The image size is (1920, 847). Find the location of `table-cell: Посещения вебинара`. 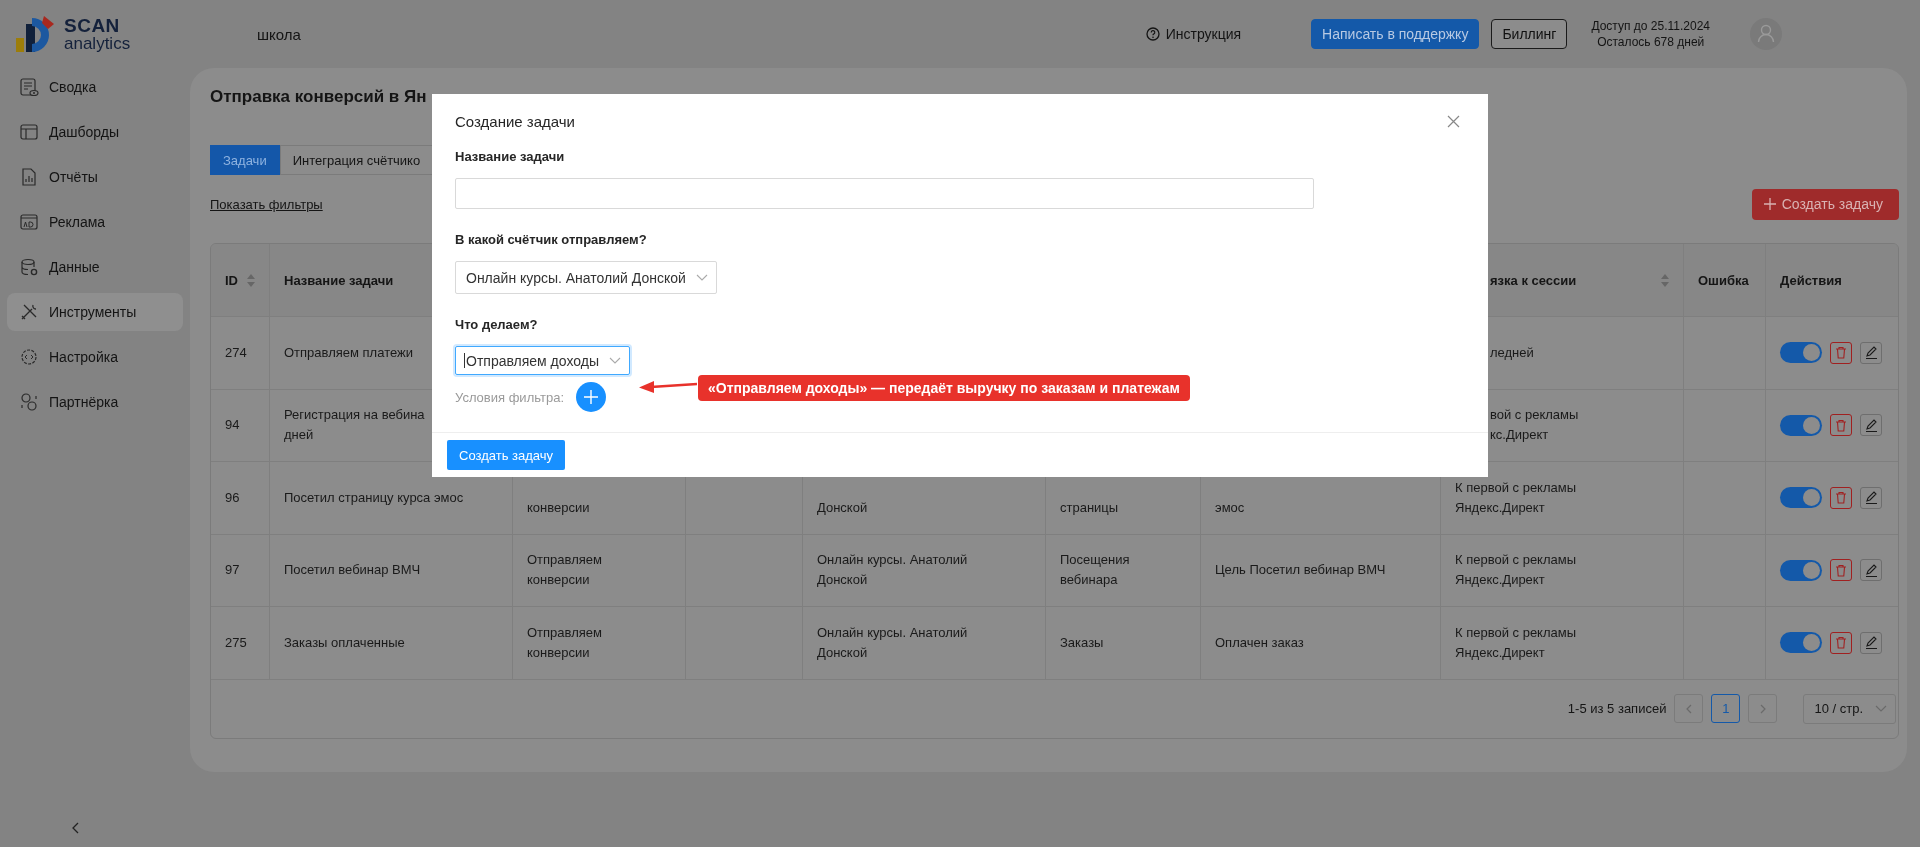

table-cell: Посещения вебинара is located at coordinates (1123, 570).